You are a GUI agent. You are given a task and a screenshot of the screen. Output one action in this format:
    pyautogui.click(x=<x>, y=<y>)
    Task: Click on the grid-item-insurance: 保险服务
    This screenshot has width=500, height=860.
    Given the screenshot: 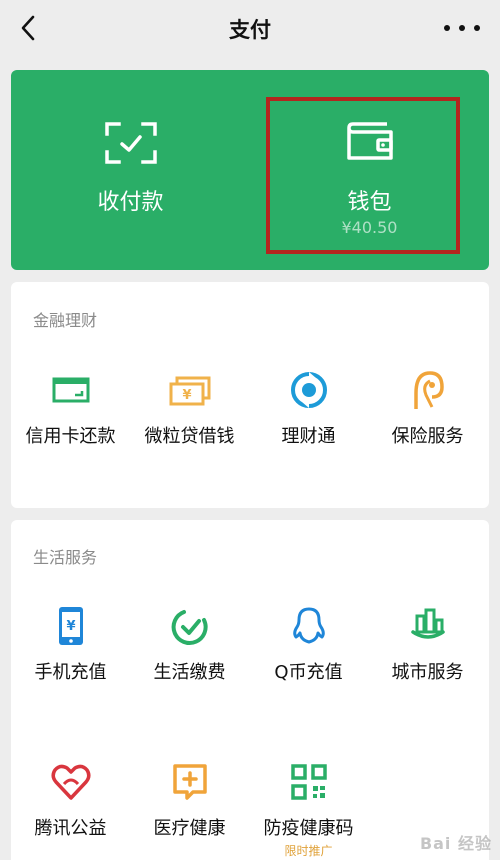 What is the action you would take?
    pyautogui.click(x=427, y=408)
    